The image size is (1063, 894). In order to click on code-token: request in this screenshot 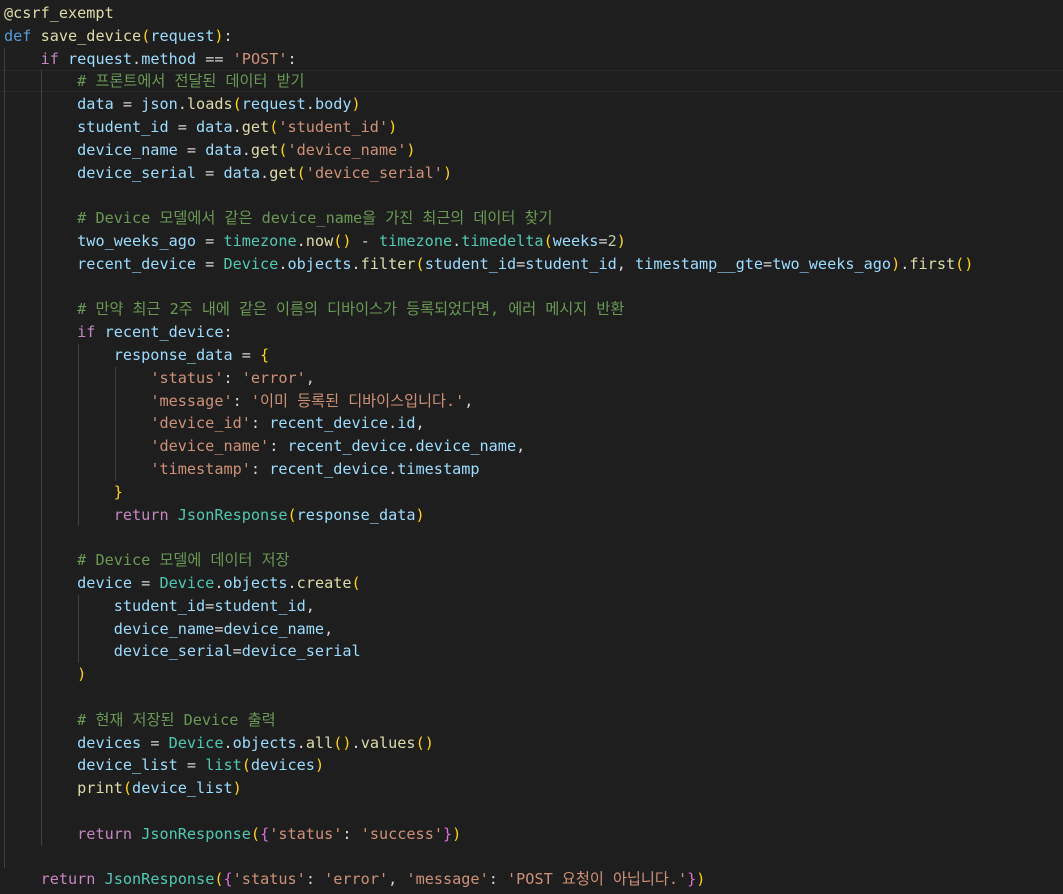, I will do `click(182, 35)`.